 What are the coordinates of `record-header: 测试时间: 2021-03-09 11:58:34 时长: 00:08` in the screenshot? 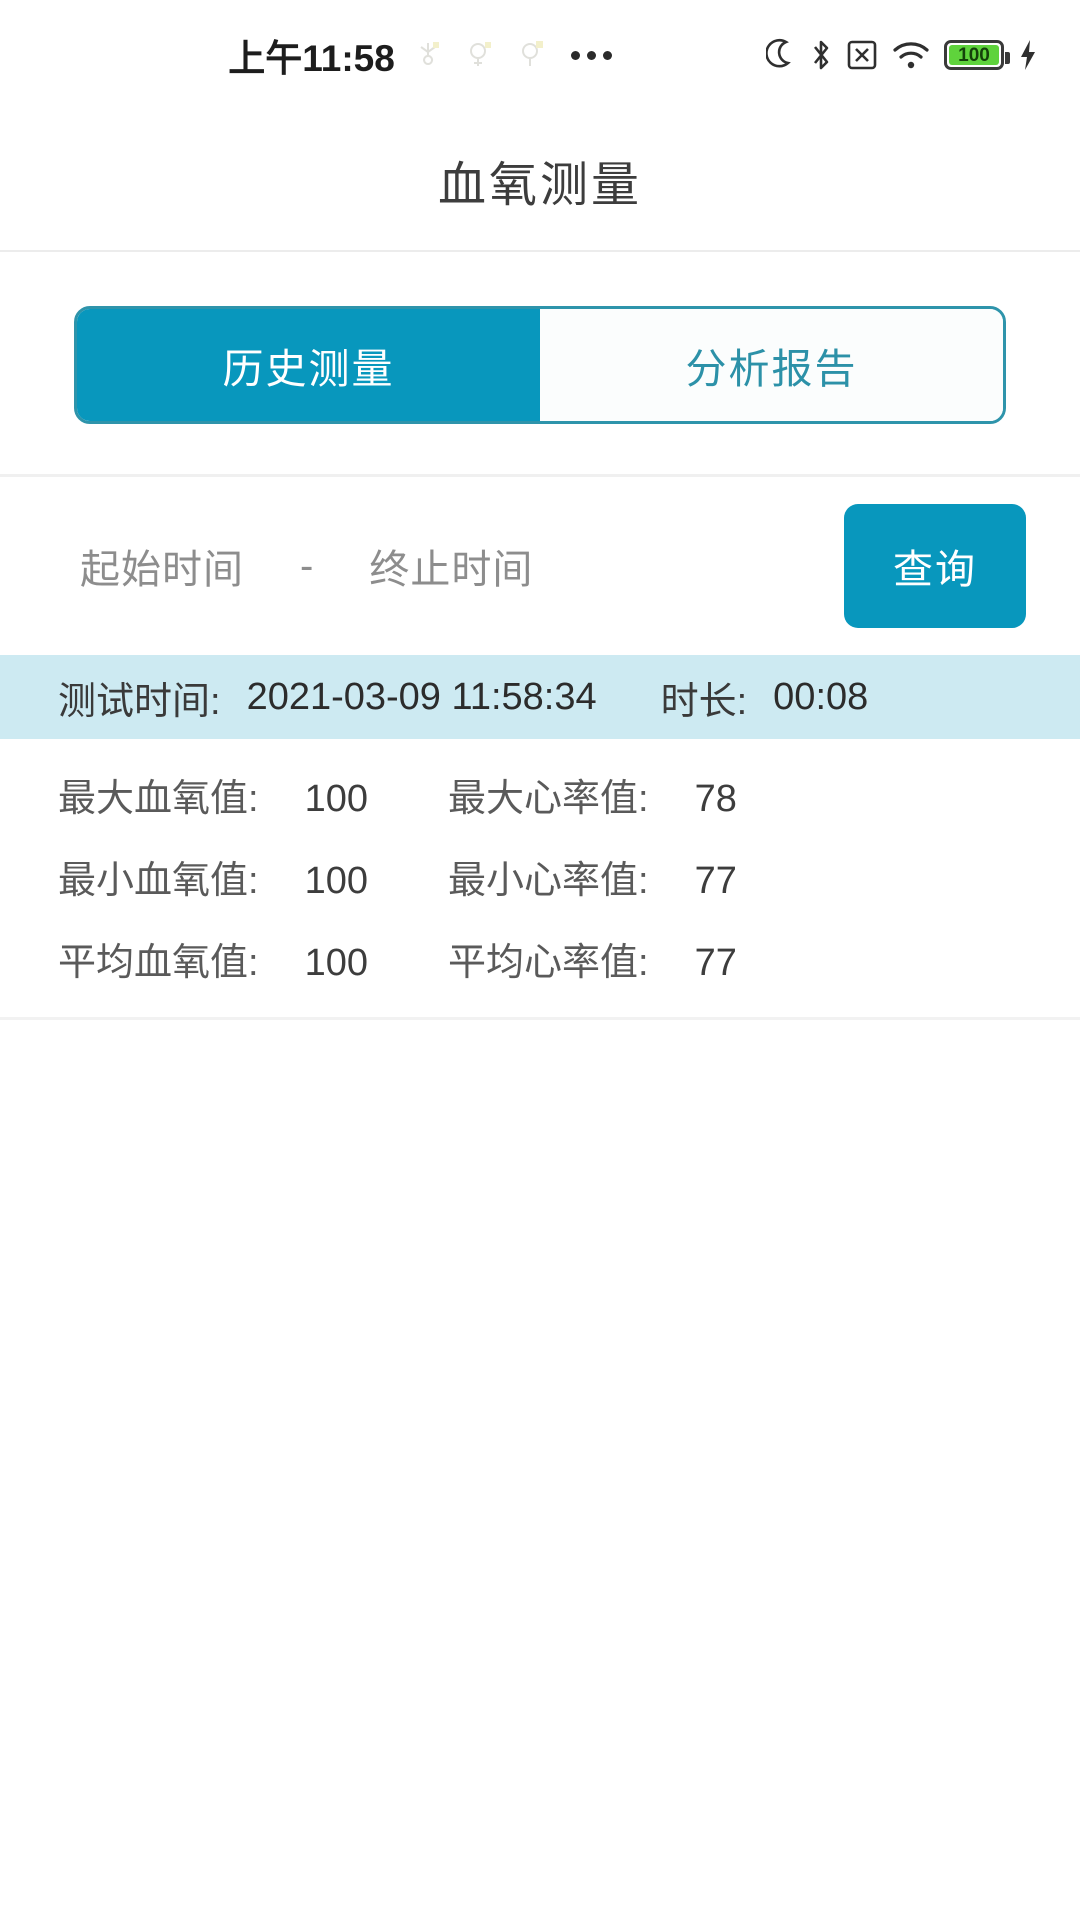 It's located at (540, 697).